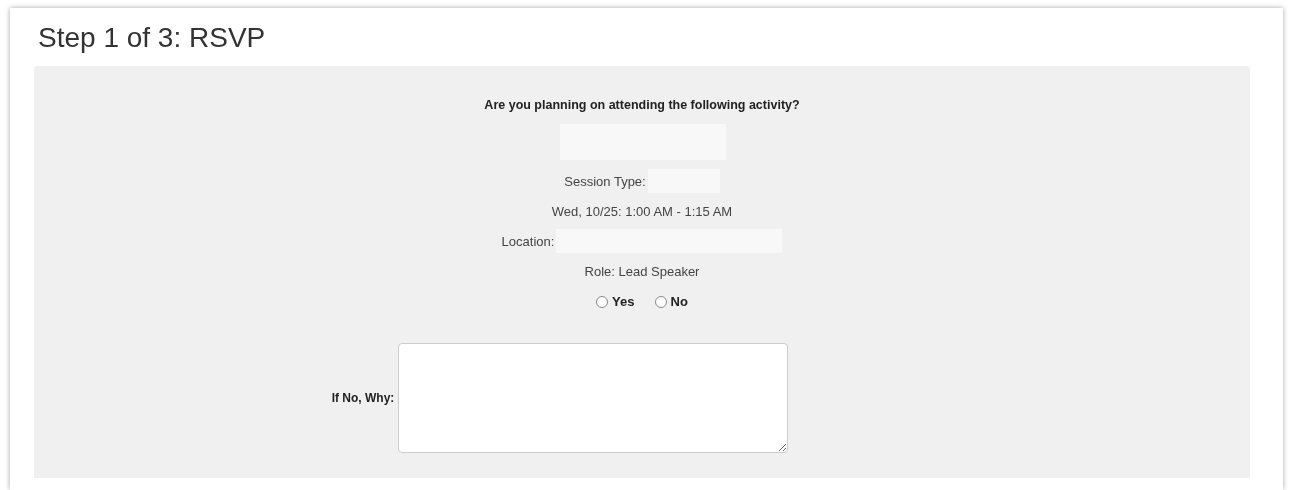  I want to click on page-title: Step 1 of 3: RSVP, so click(152, 38).